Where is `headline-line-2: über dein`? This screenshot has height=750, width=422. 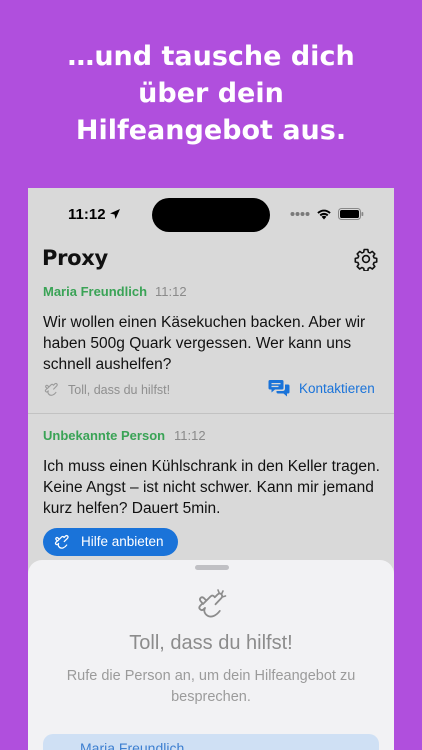 headline-line-2: über dein is located at coordinates (211, 93).